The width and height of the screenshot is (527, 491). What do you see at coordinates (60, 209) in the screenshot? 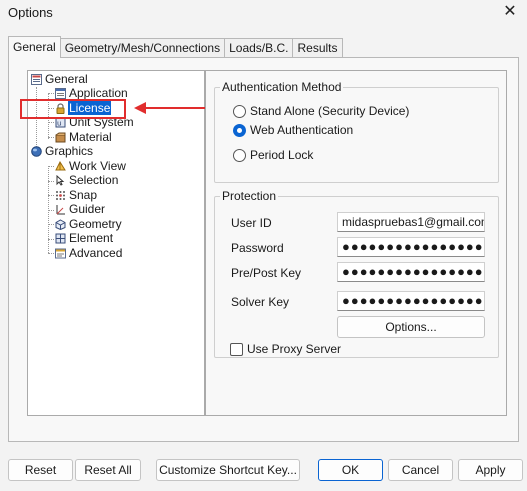
I see `guider-icon` at bounding box center [60, 209].